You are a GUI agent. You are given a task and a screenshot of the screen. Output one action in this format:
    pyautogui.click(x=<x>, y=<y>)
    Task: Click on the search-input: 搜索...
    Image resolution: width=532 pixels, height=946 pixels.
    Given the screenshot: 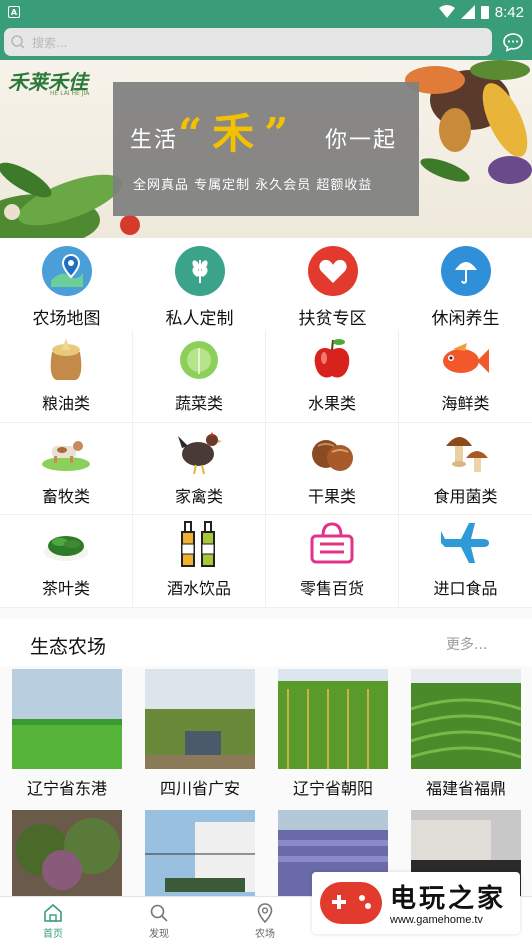 What is the action you would take?
    pyautogui.click(x=248, y=42)
    